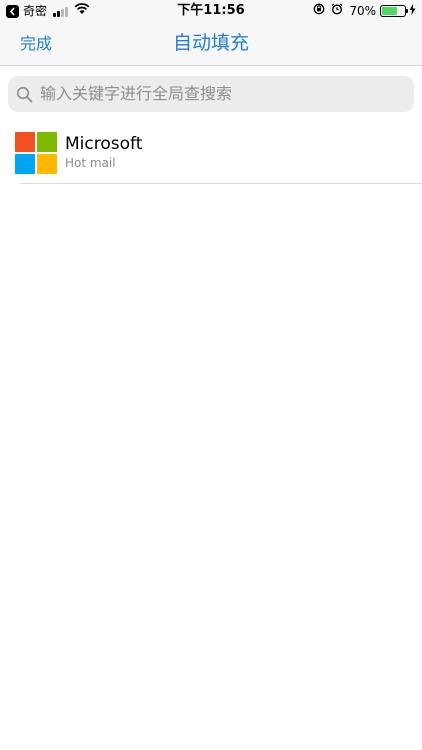 The width and height of the screenshot is (422, 750). I want to click on battery-level-fill, so click(390, 11).